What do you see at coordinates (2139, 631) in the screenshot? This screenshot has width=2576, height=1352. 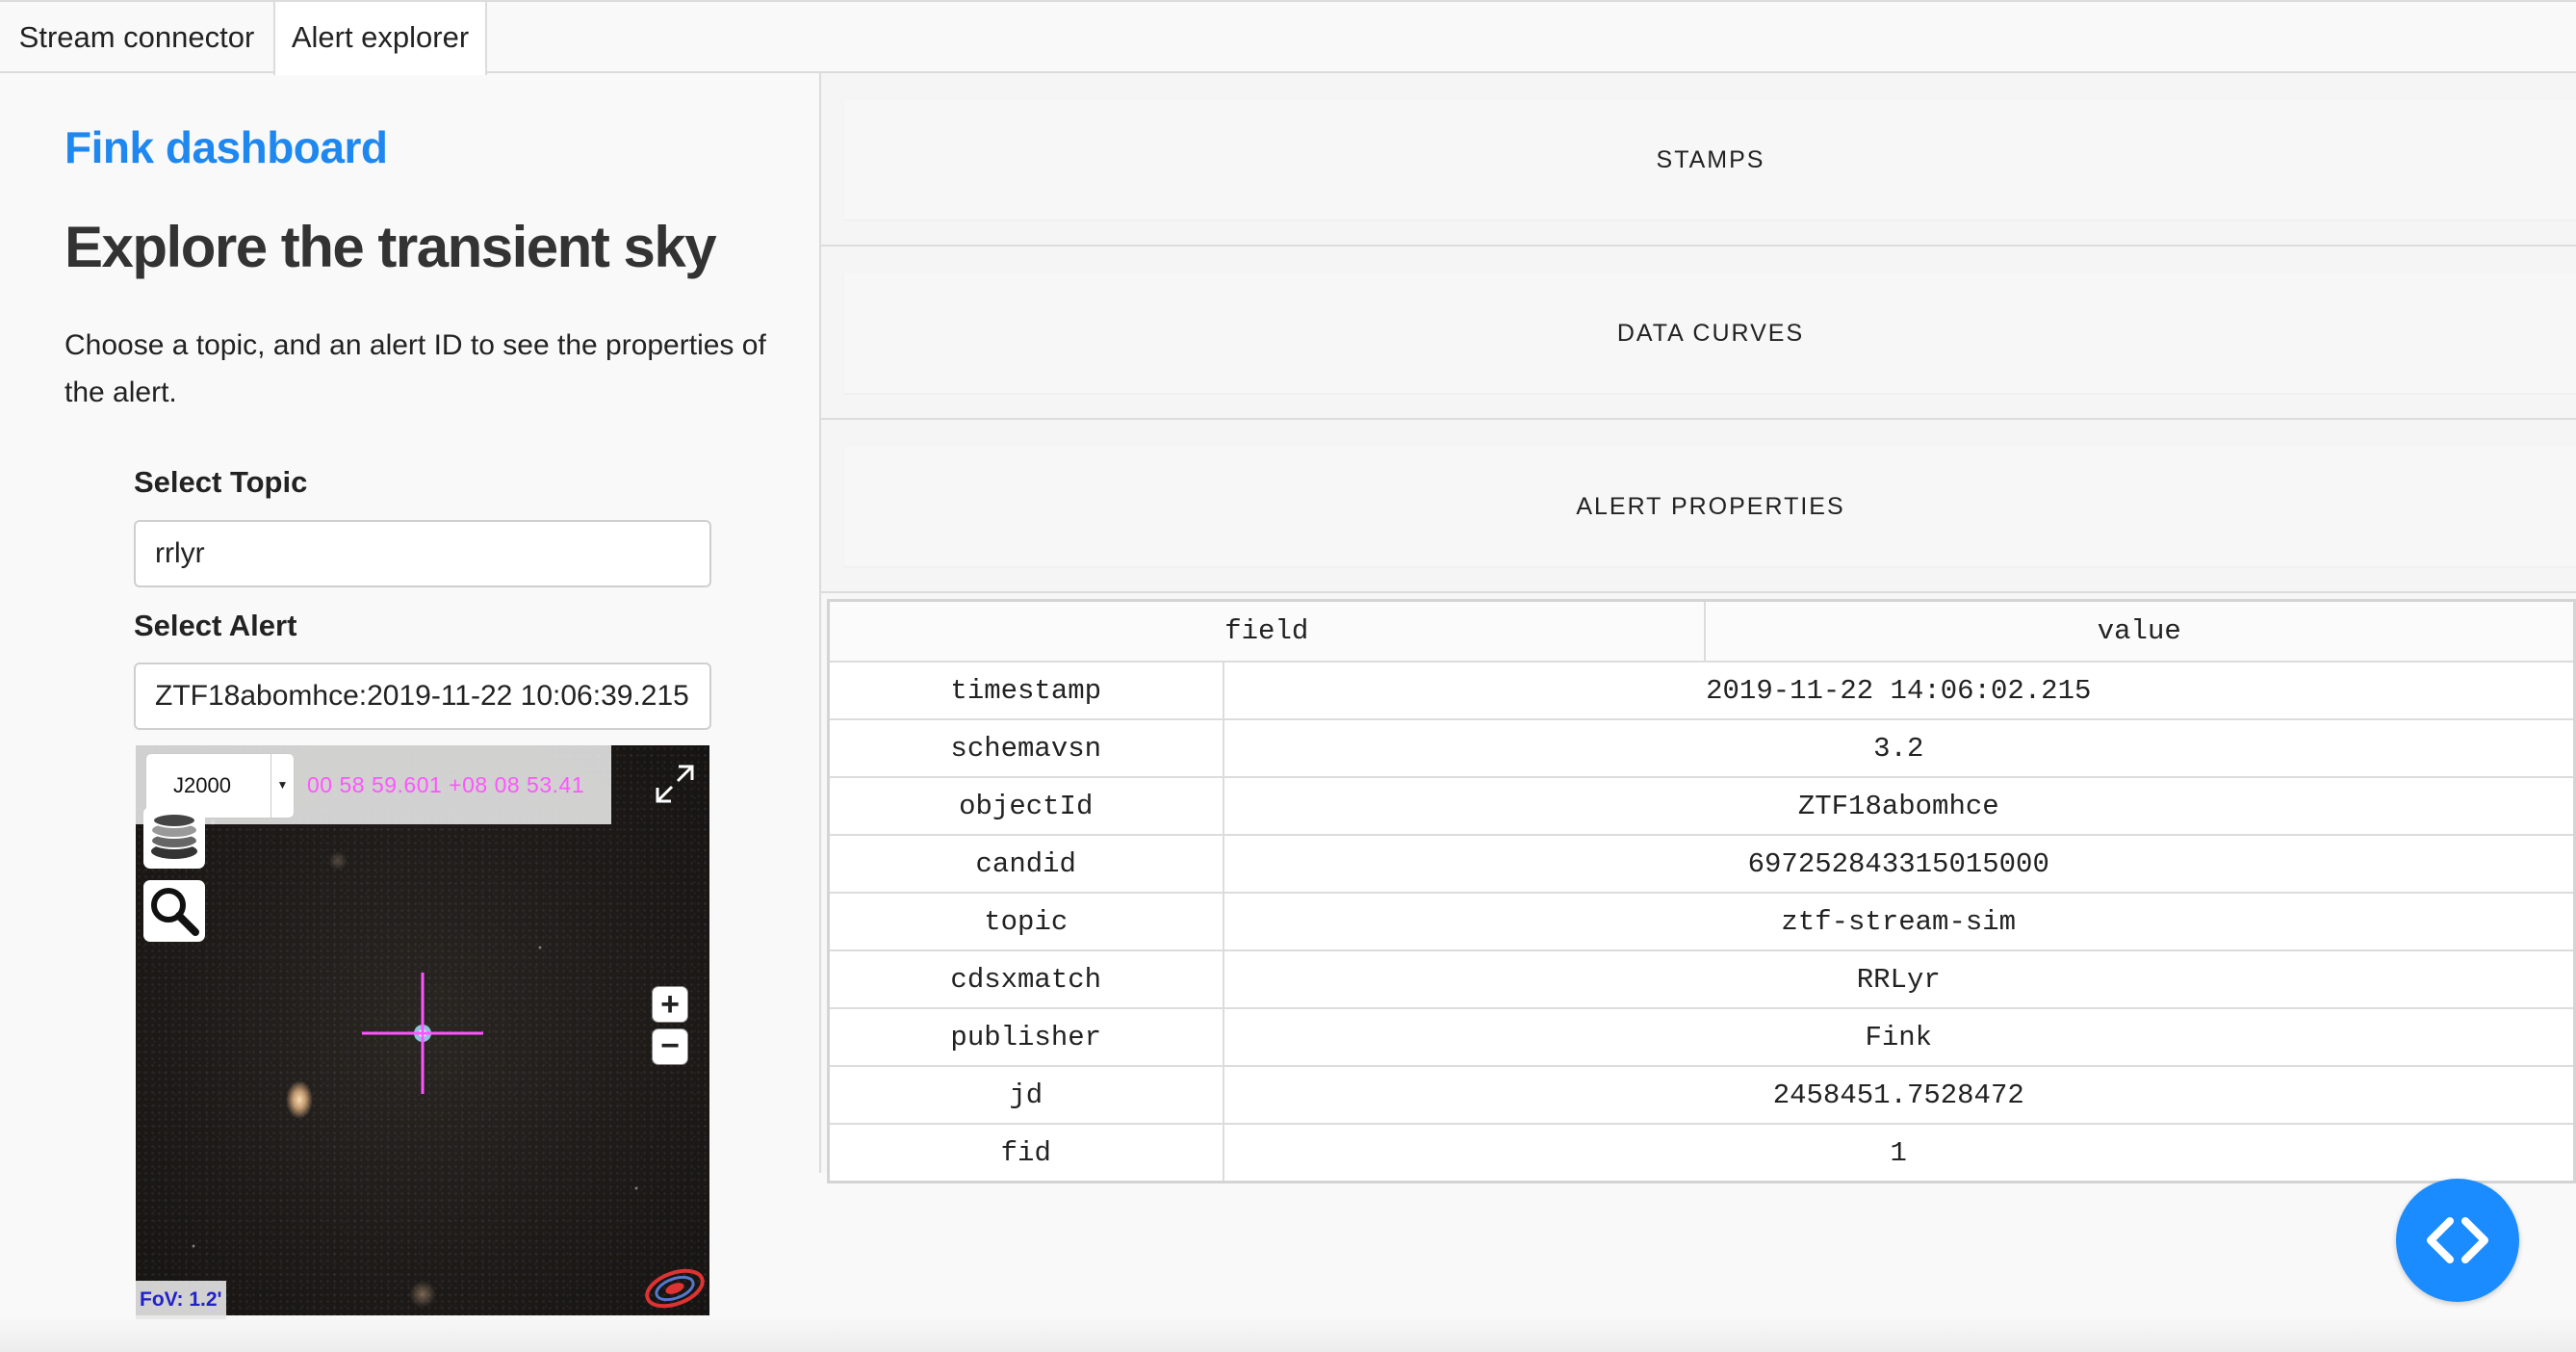 I see `column-header-value: value` at bounding box center [2139, 631].